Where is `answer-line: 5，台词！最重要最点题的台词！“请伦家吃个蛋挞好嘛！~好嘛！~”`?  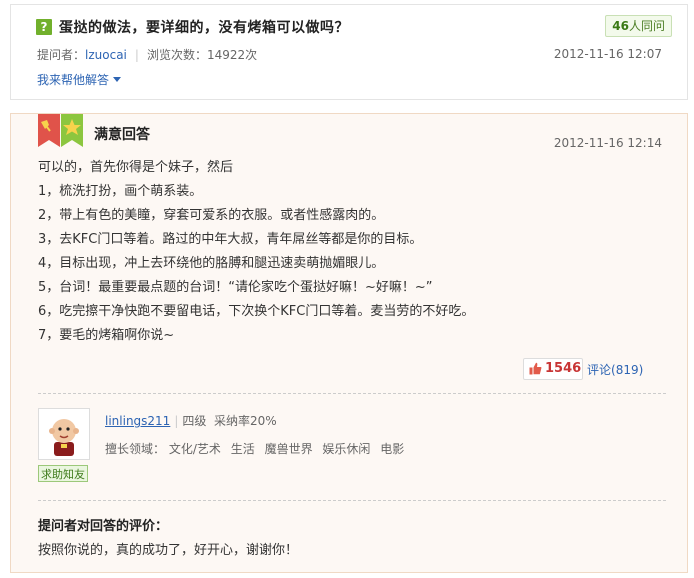
answer-line: 5，台词！最重要最点题的台词！“请伦家吃个蛋挞好嘛！~好嘛！~” is located at coordinates (235, 287).